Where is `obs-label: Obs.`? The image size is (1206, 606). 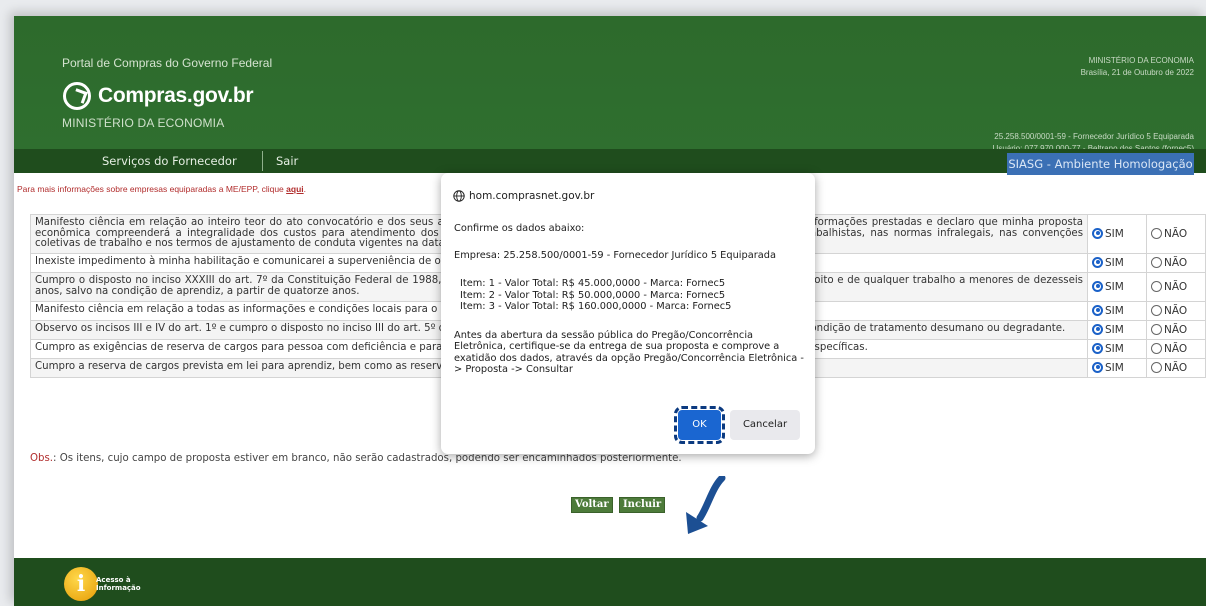
obs-label: Obs. is located at coordinates (42, 458).